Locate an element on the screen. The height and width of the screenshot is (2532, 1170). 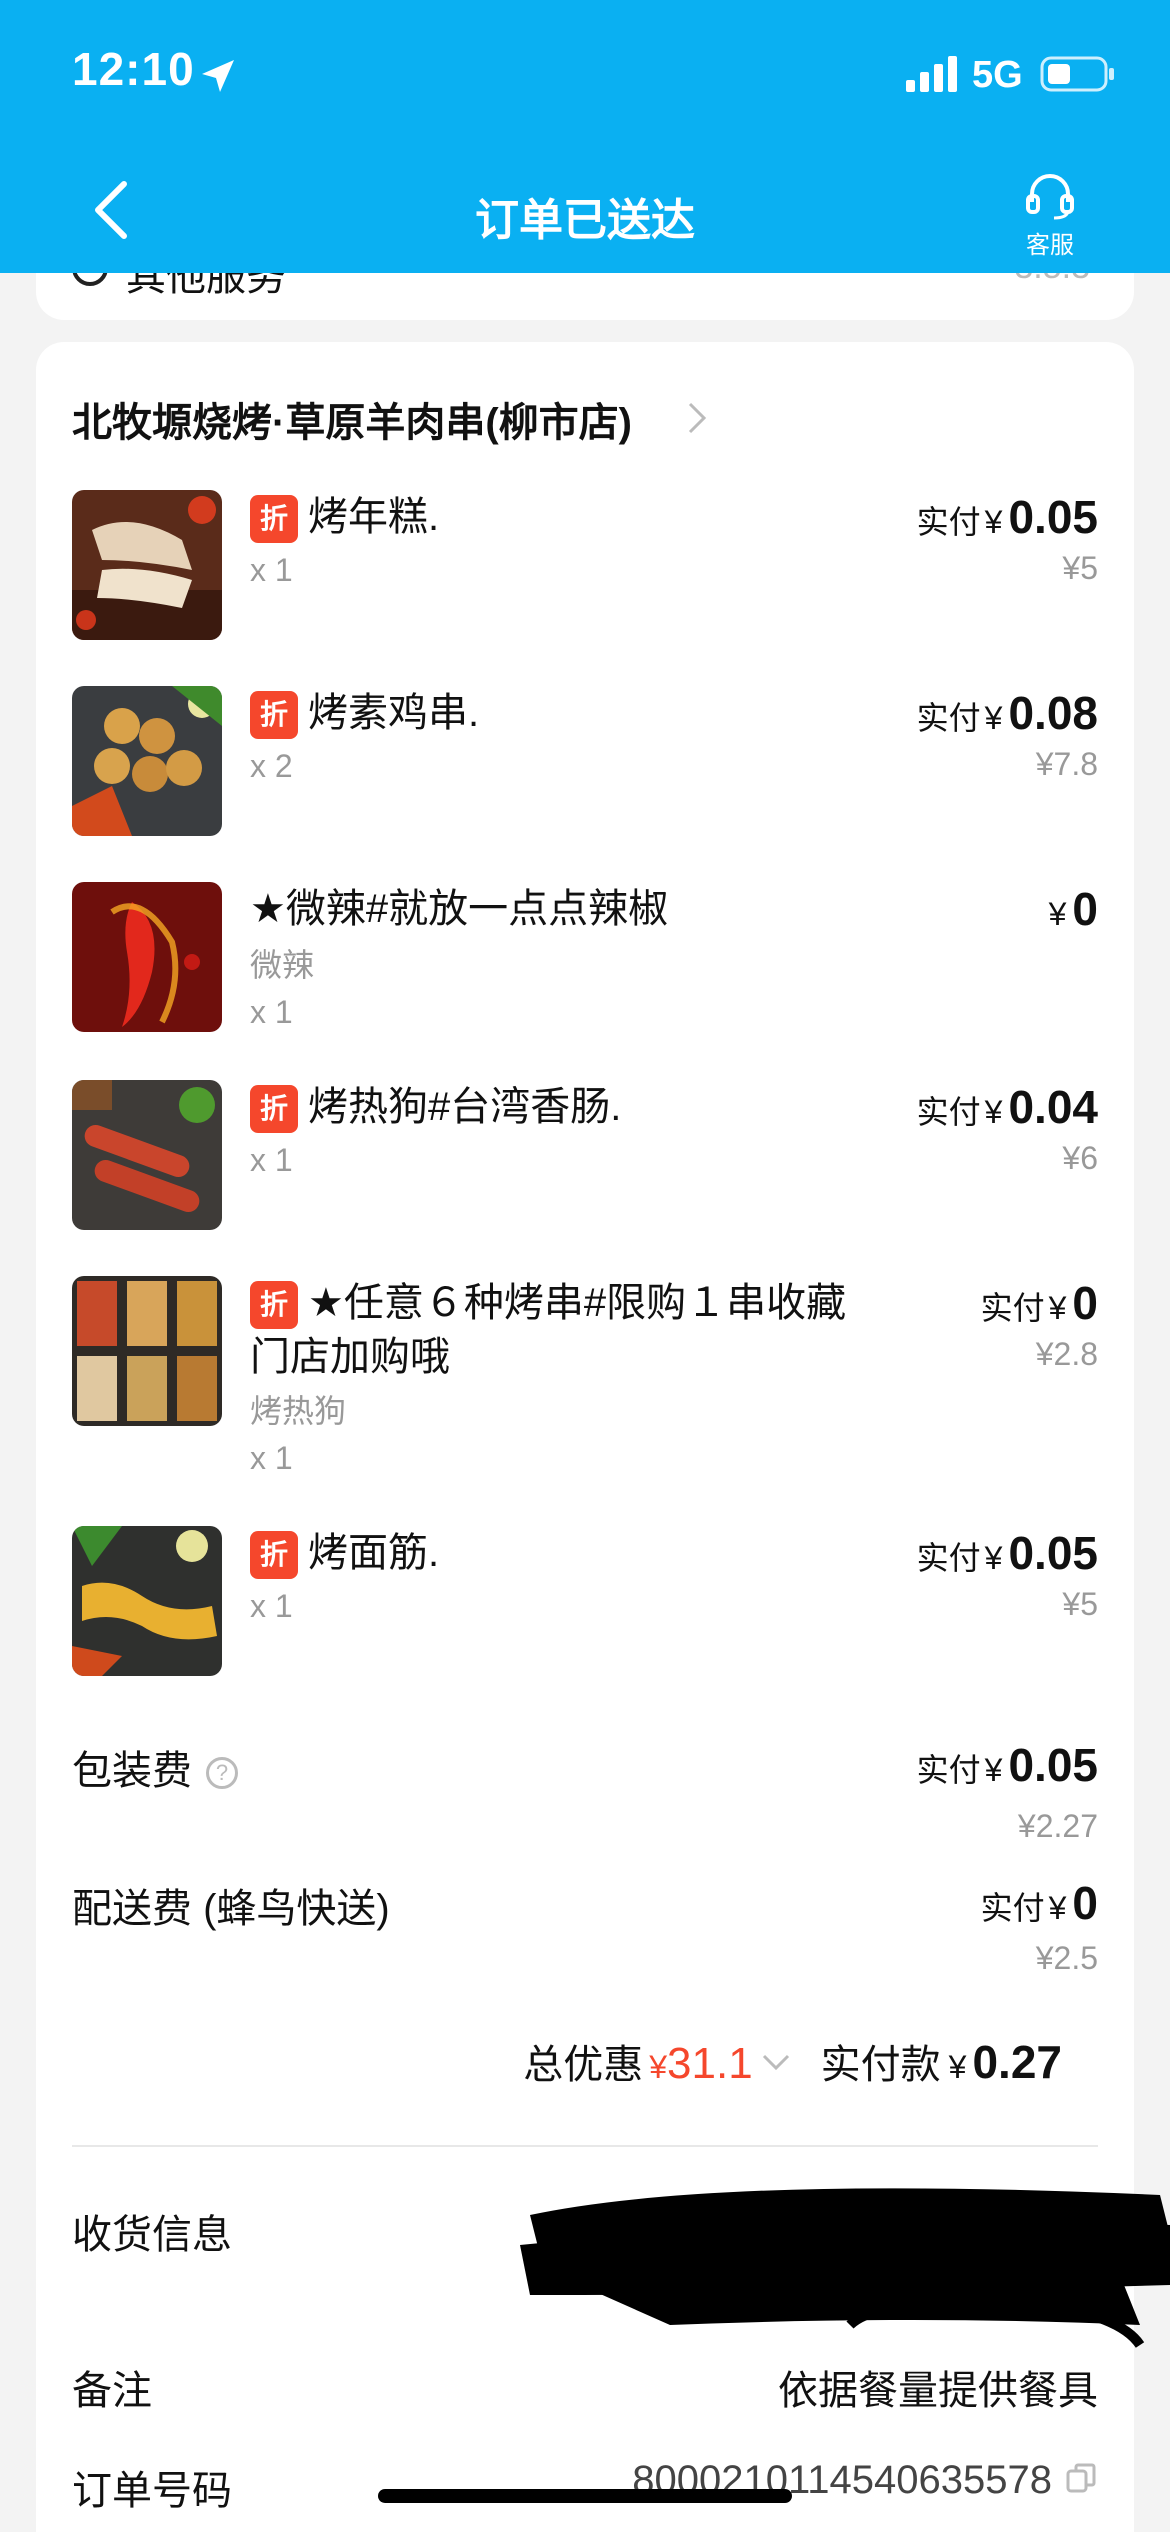
home-indicator is located at coordinates (585, 2496).